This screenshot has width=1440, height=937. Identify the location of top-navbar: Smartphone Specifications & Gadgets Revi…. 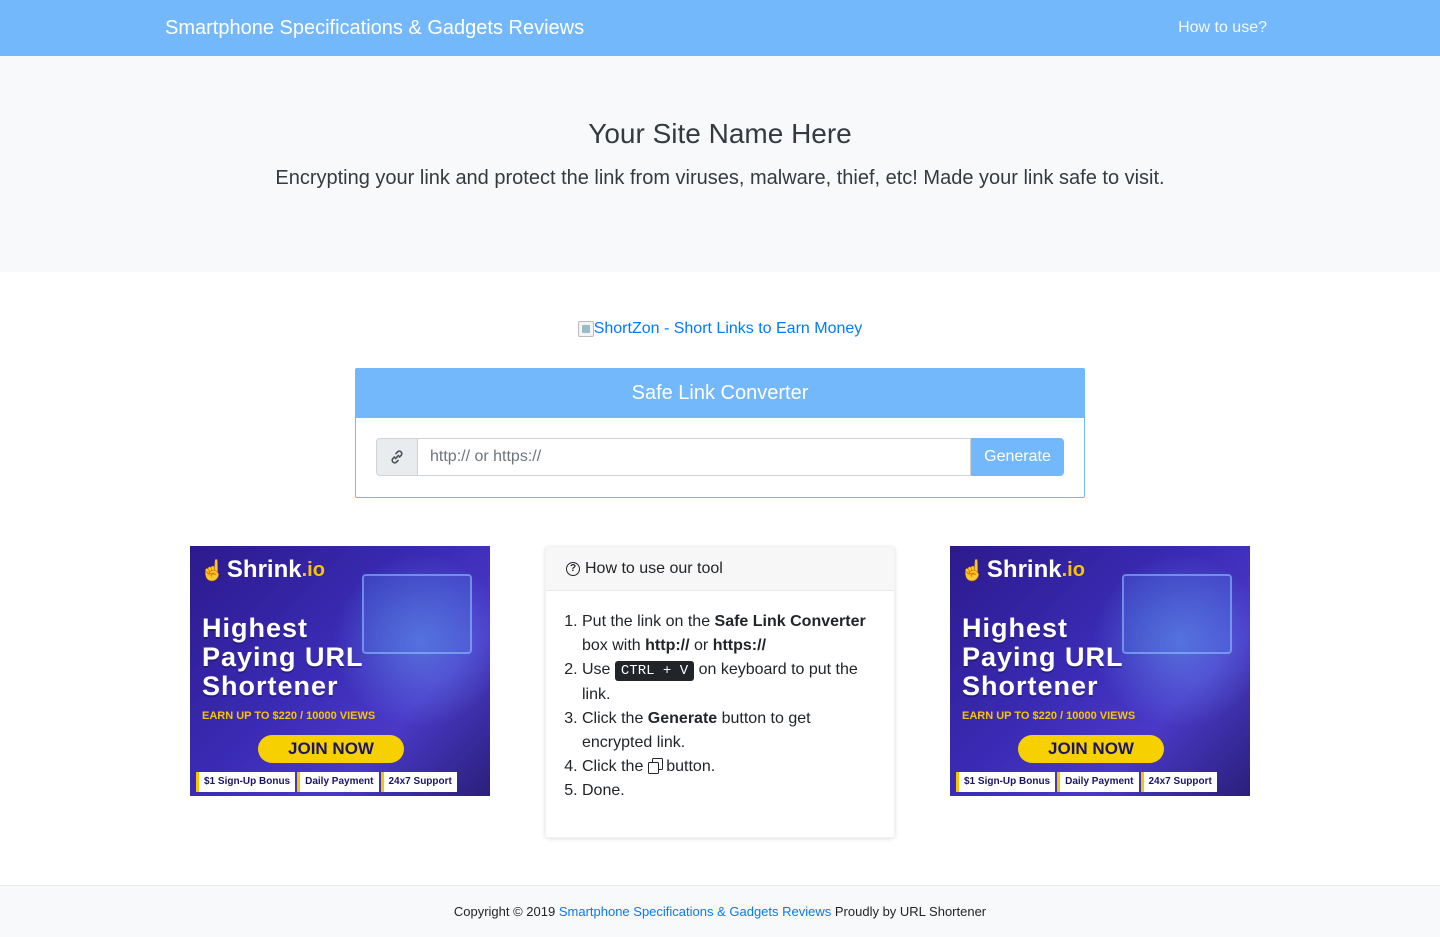
(720, 28).